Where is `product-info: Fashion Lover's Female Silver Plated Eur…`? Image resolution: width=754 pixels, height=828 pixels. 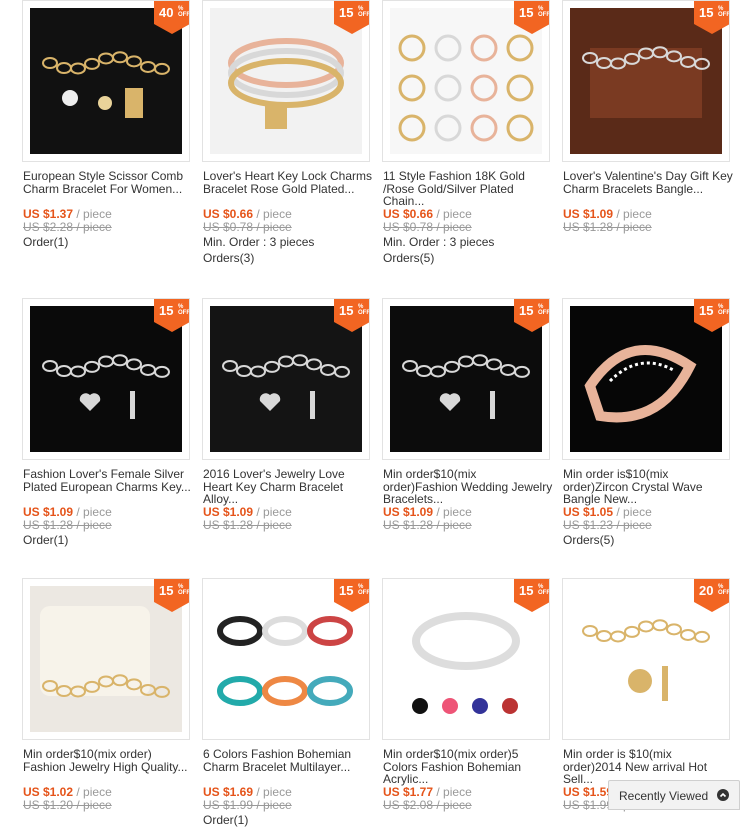
product-info: Fashion Lover's Female Silver Plated Eur… is located at coordinates (108, 508).